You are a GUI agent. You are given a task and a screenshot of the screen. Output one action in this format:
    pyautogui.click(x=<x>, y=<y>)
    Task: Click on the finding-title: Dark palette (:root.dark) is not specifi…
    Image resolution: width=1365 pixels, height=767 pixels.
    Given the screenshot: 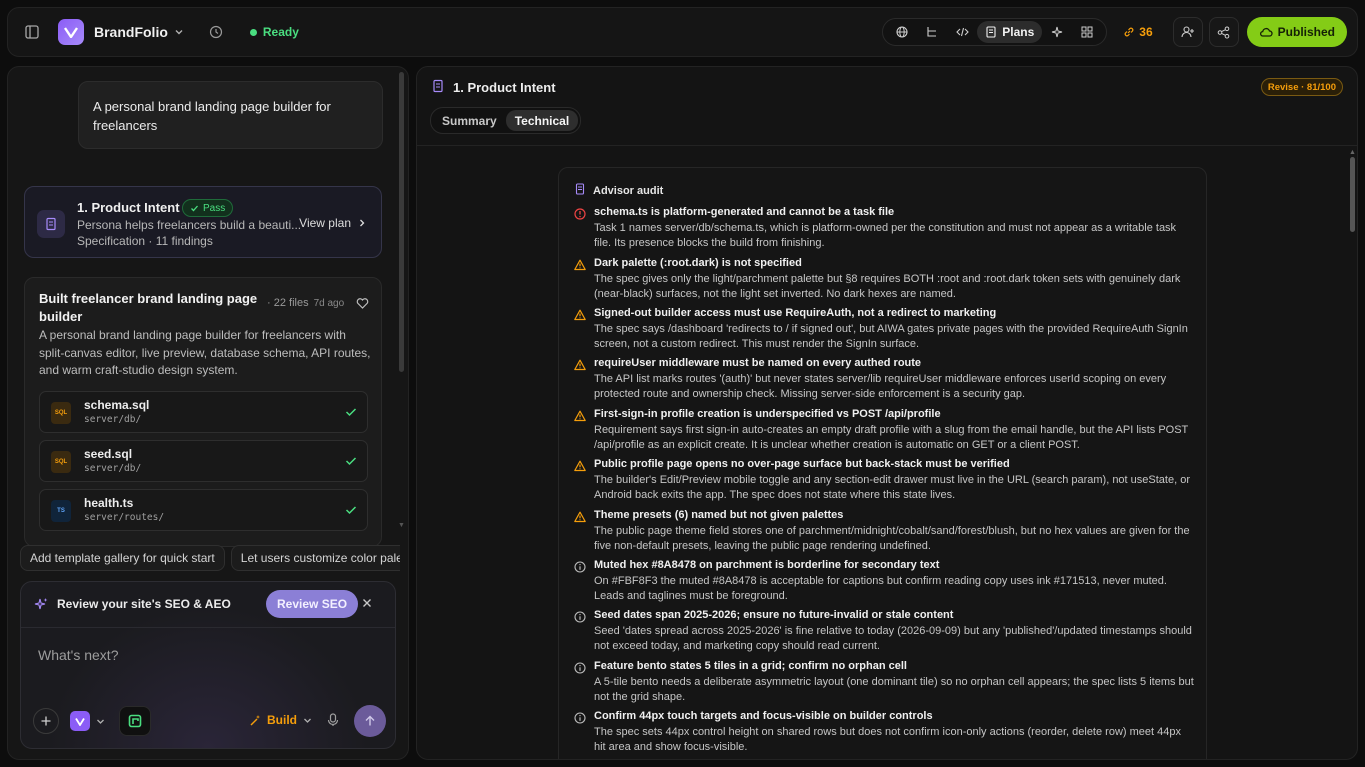 What is the action you would take?
    pyautogui.click(x=698, y=263)
    